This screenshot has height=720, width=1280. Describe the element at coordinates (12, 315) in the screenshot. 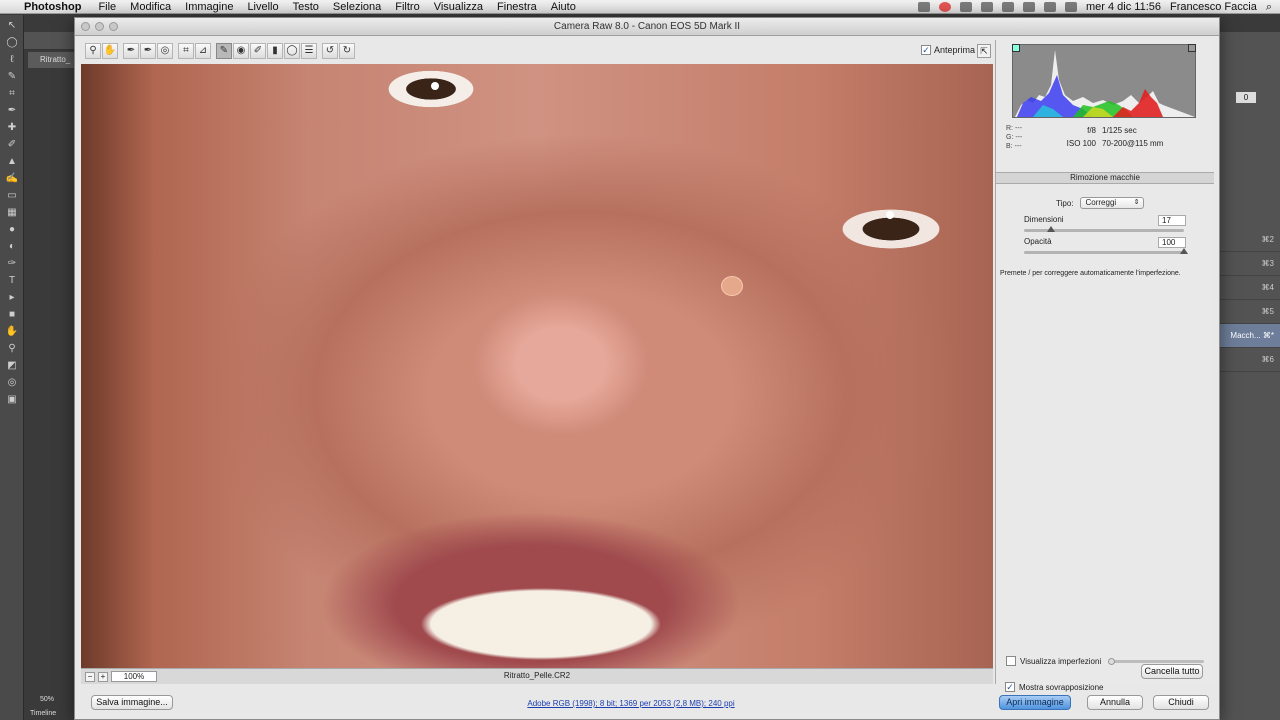

I see `shape-tool-icon: ■` at that location.